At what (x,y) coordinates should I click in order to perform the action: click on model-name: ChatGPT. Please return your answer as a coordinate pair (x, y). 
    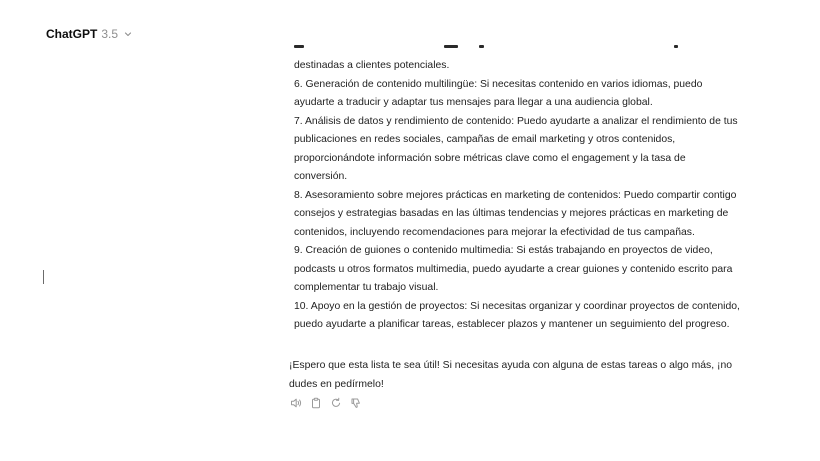
    Looking at the image, I should click on (72, 34).